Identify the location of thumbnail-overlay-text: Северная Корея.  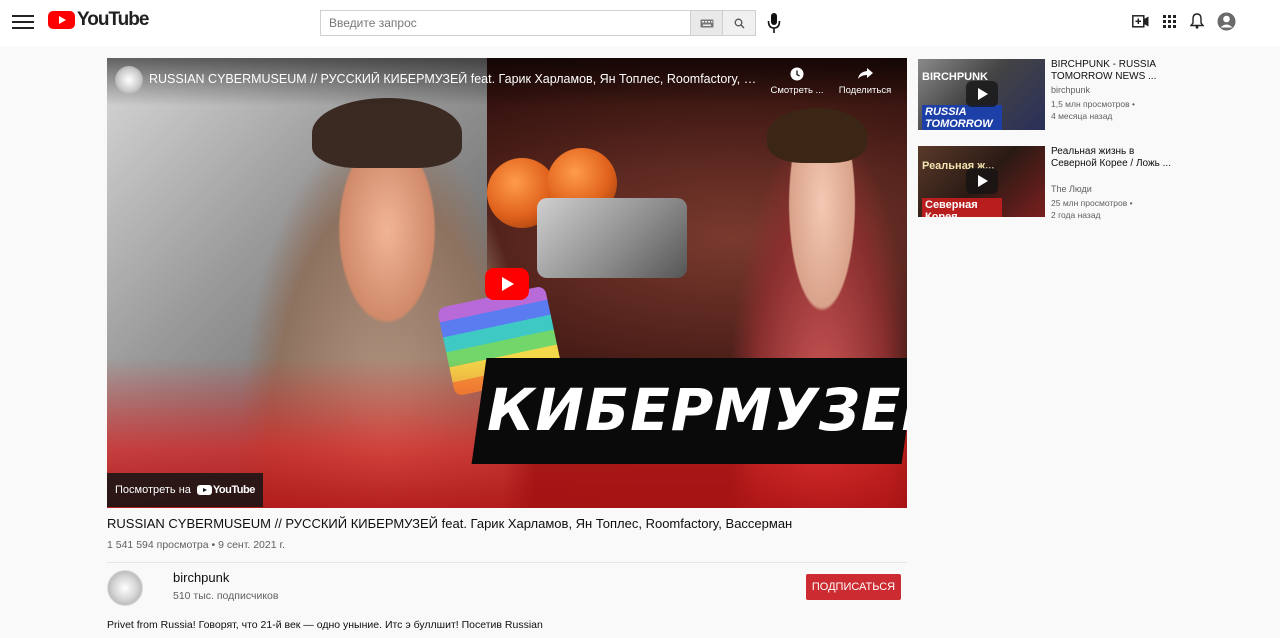
(962, 207).